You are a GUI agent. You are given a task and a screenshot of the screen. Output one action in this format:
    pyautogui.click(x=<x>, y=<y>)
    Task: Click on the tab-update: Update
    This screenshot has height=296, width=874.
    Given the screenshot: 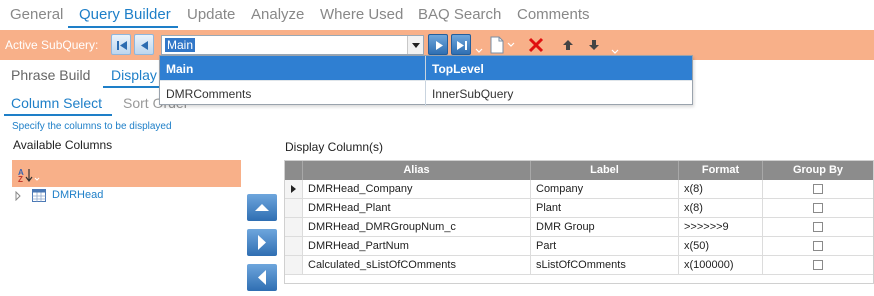 What is the action you would take?
    pyautogui.click(x=211, y=14)
    